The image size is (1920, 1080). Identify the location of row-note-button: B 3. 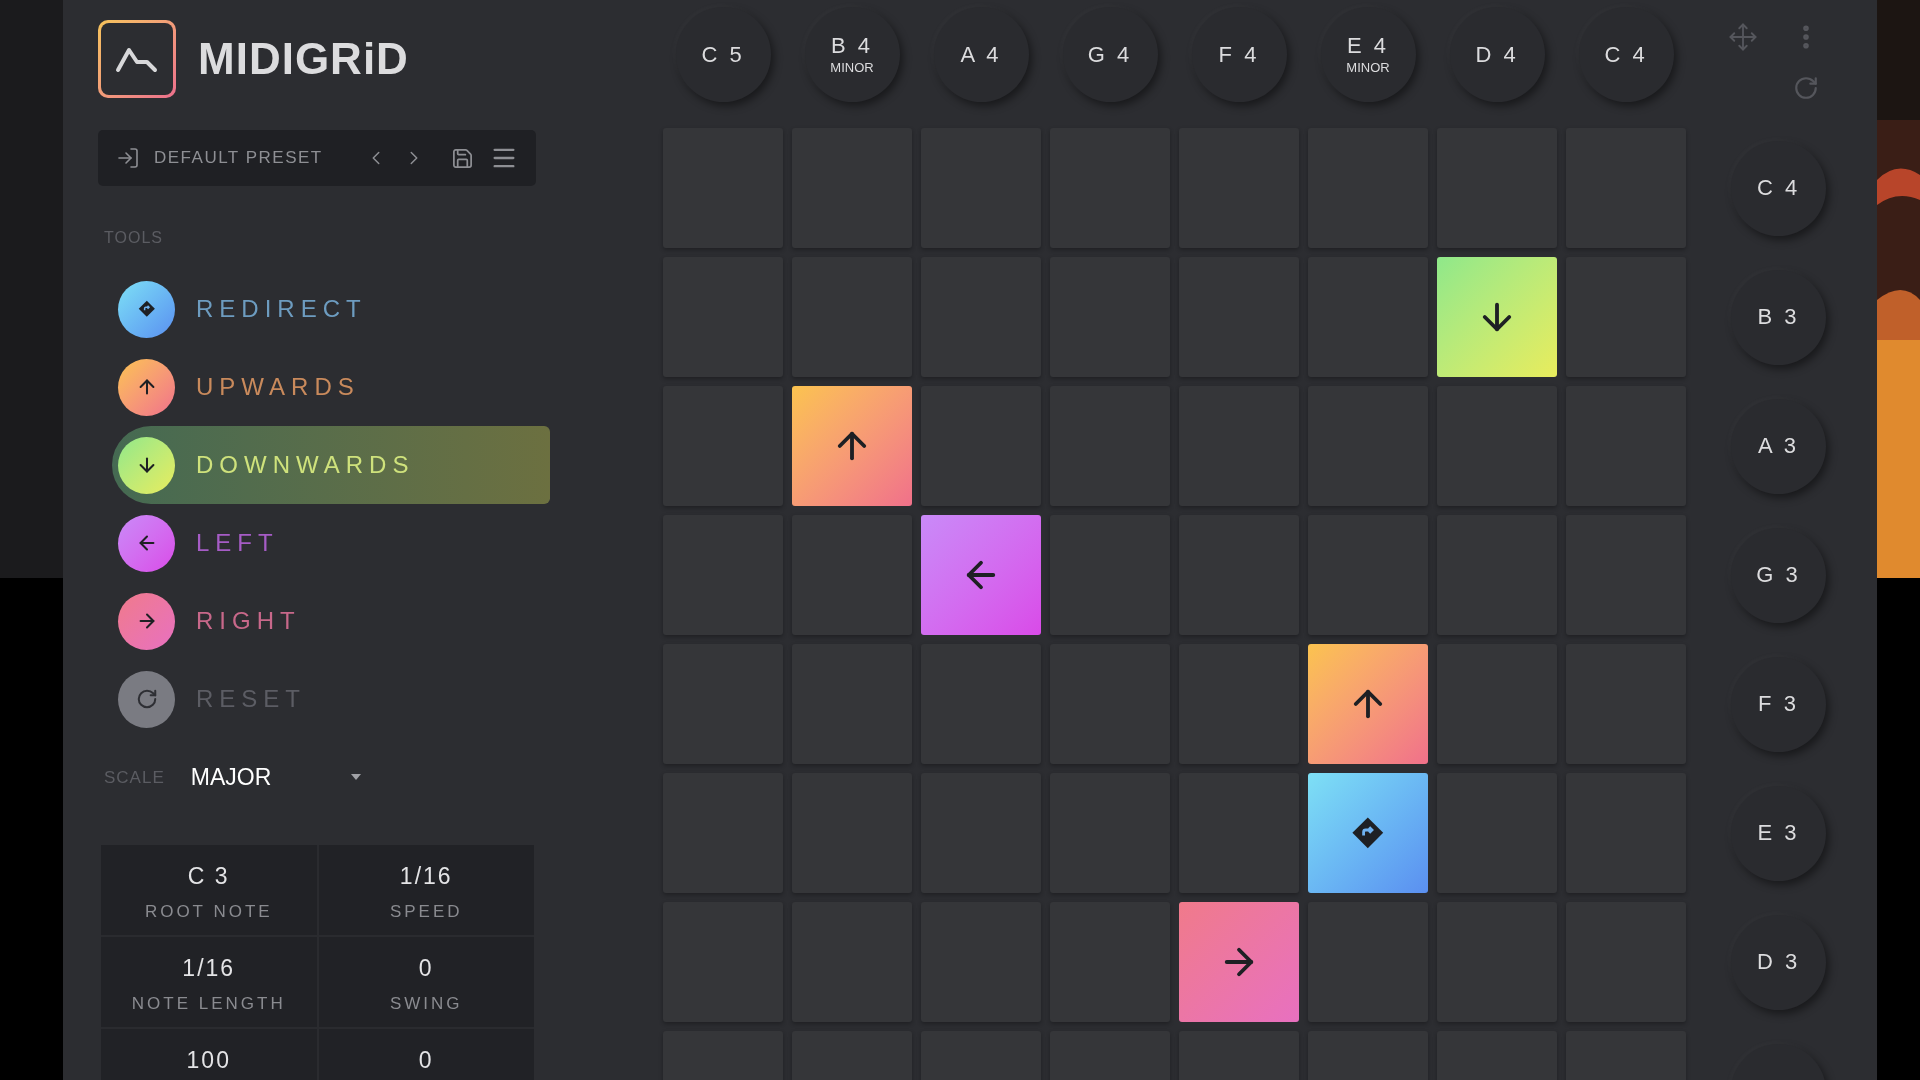
(1778, 317).